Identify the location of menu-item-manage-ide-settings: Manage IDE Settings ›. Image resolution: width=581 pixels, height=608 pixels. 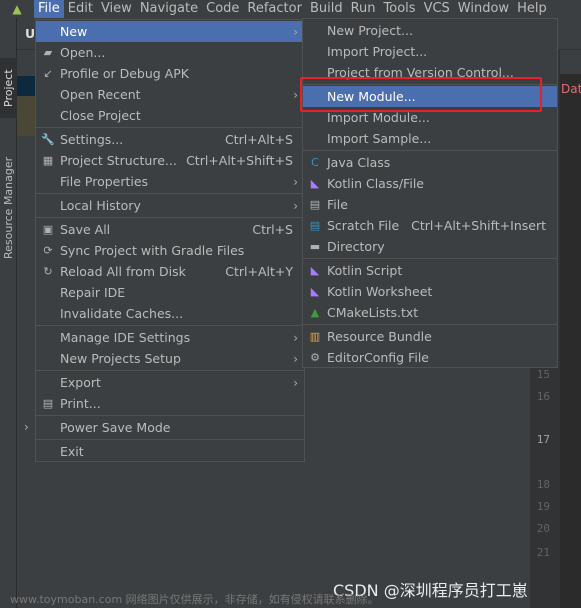
(170, 337).